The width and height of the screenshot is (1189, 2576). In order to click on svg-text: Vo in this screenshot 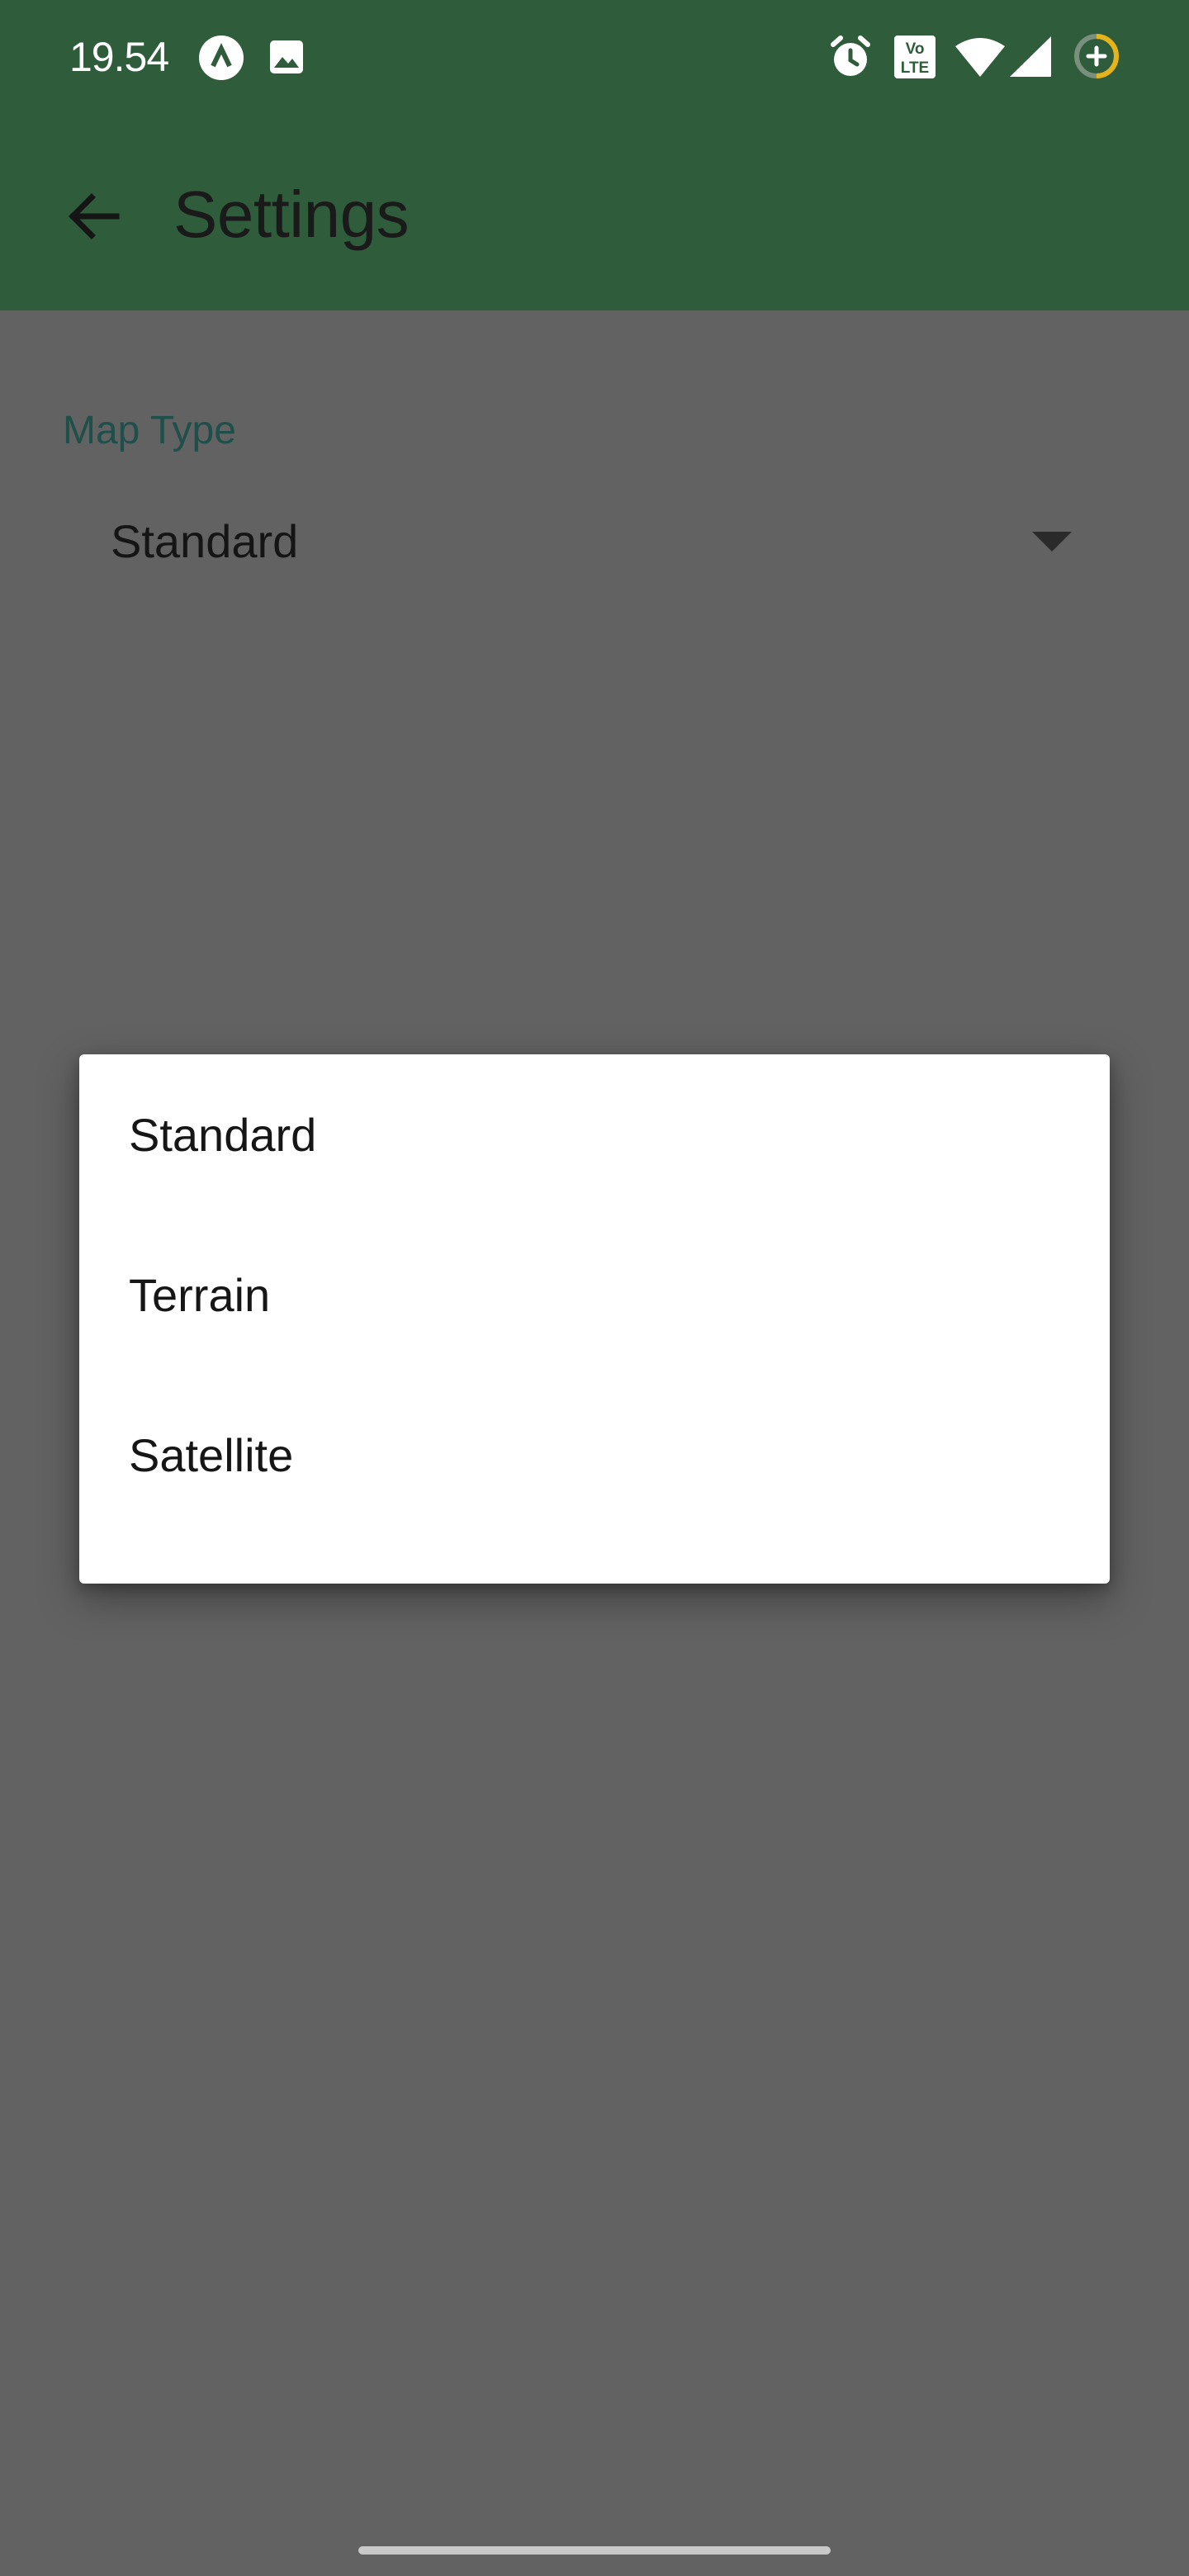, I will do `click(915, 49)`.